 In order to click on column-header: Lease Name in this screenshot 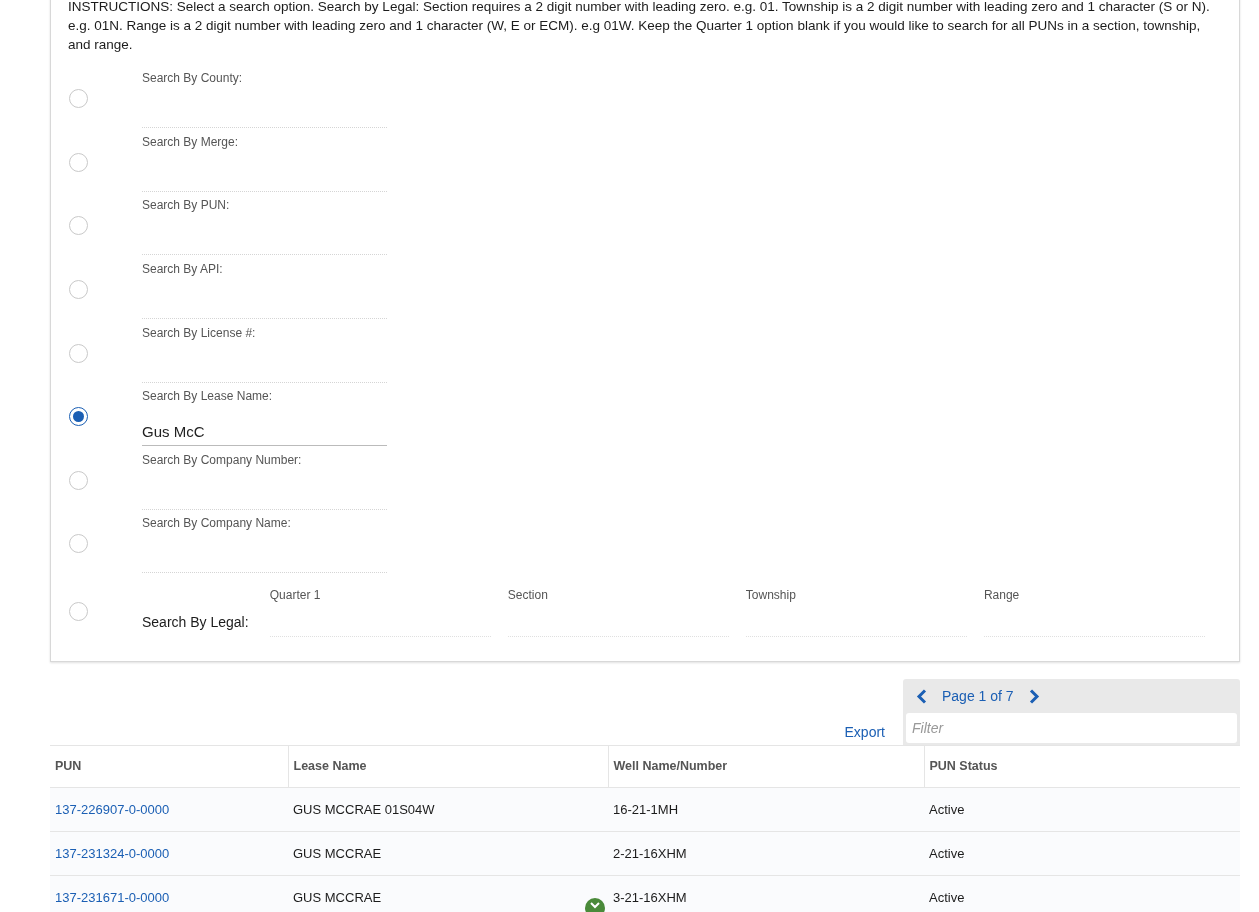, I will do `click(448, 766)`.